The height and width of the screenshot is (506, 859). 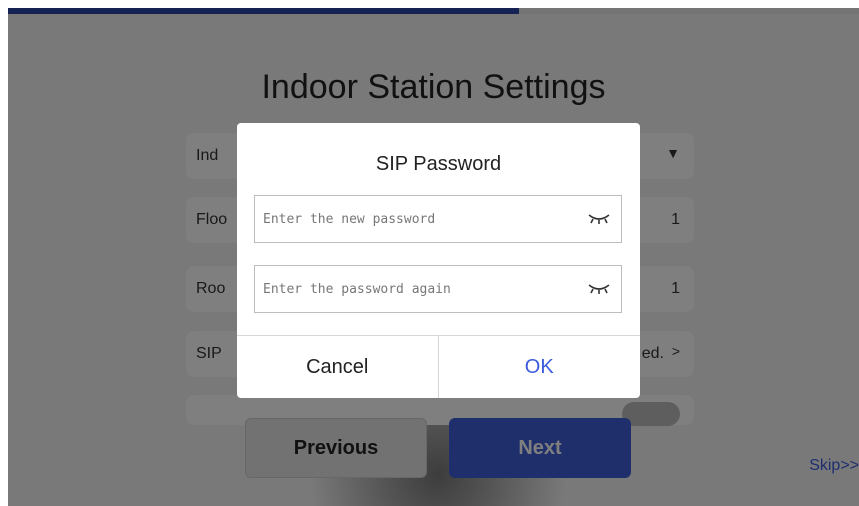 What do you see at coordinates (418, 289) in the screenshot?
I see `confirm-password-input` at bounding box center [418, 289].